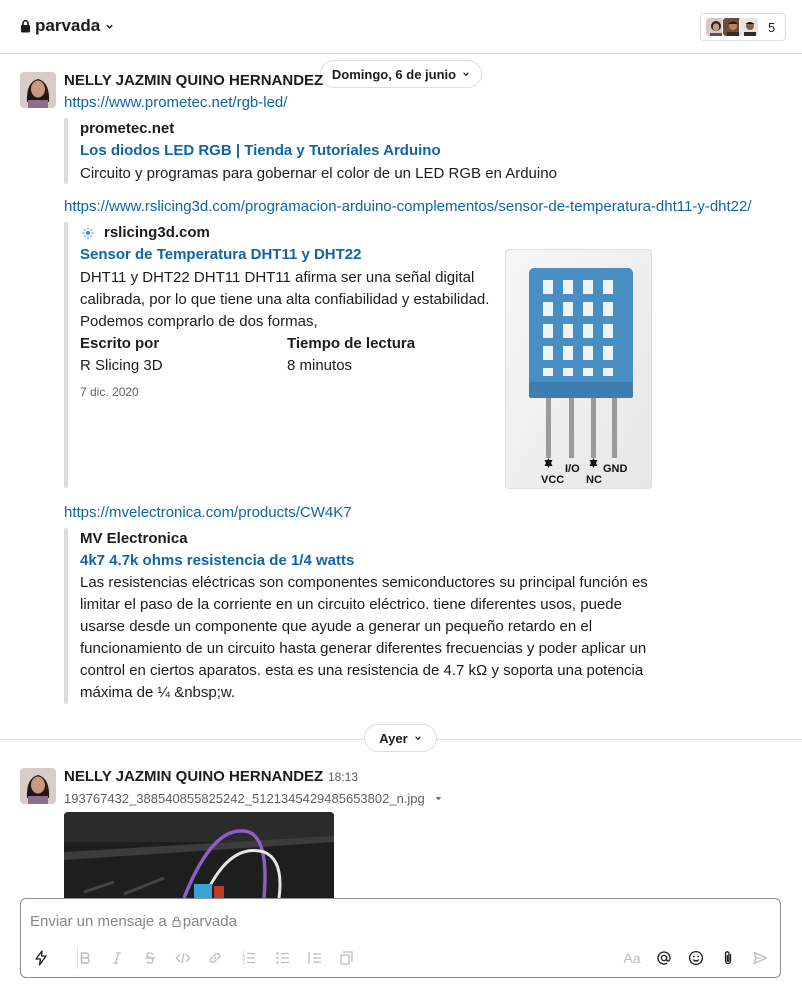 Image resolution: width=802 pixels, height=1002 pixels. Describe the element at coordinates (217, 560) in the screenshot. I see `unfurl-title-link: 4k7 4.7k ohms resistencia de 1/4 watts` at that location.